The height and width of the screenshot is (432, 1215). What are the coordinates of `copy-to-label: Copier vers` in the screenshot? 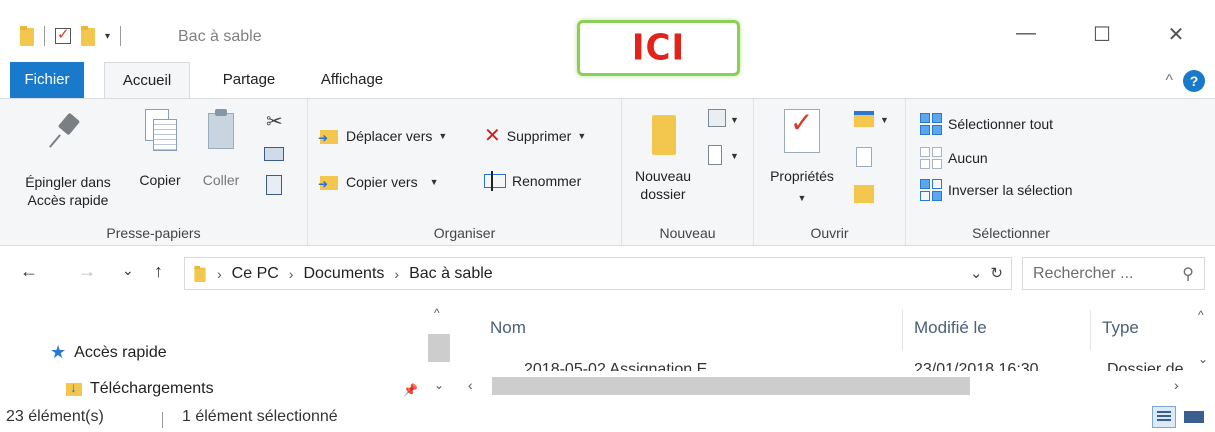 It's located at (382, 182).